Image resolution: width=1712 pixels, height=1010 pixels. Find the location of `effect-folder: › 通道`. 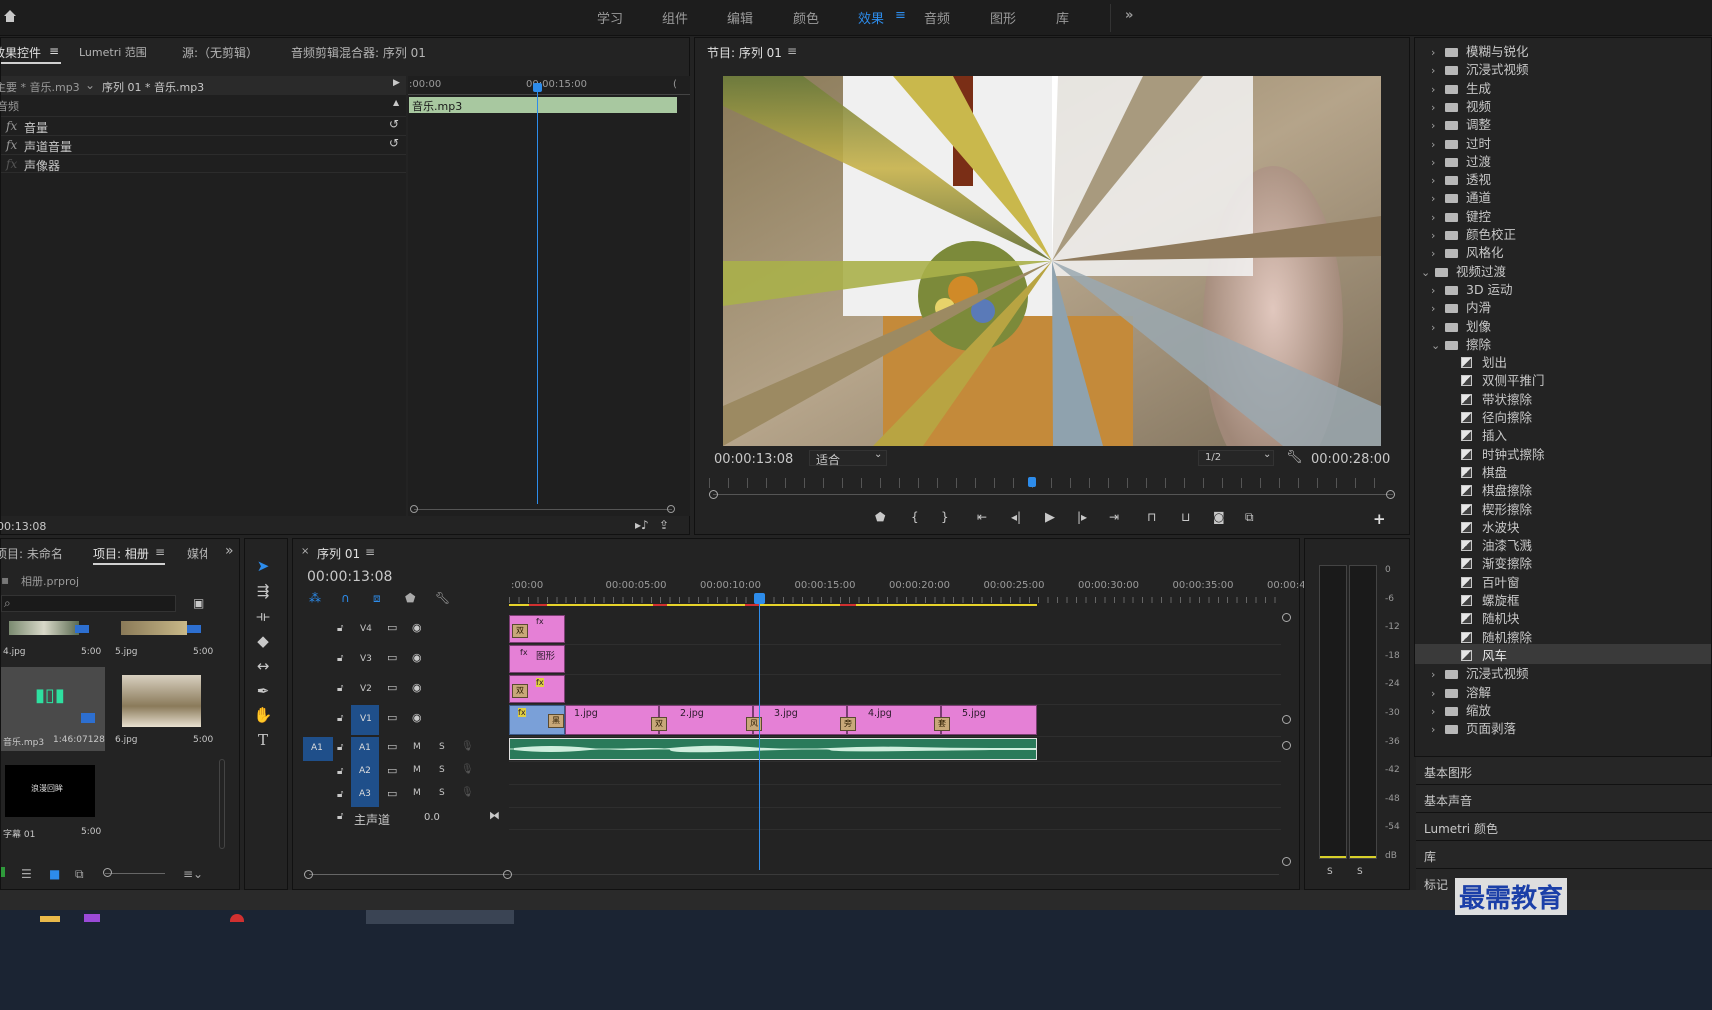

effect-folder: › 通道 is located at coordinates (1563, 196).